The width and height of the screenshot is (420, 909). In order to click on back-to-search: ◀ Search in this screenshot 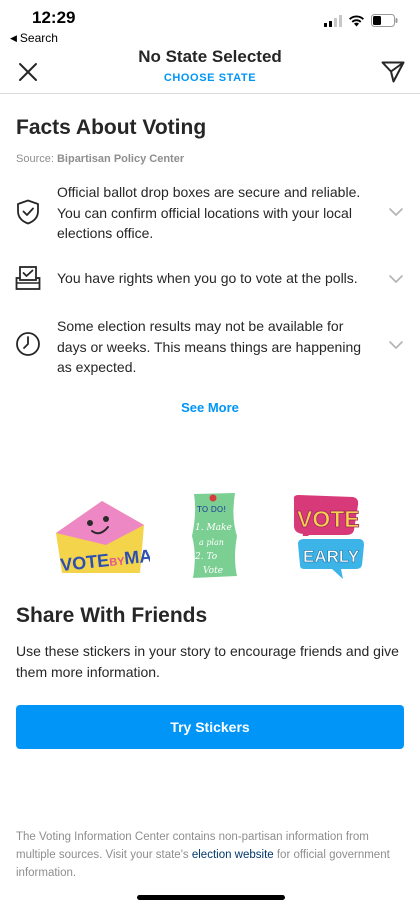, I will do `click(34, 38)`.